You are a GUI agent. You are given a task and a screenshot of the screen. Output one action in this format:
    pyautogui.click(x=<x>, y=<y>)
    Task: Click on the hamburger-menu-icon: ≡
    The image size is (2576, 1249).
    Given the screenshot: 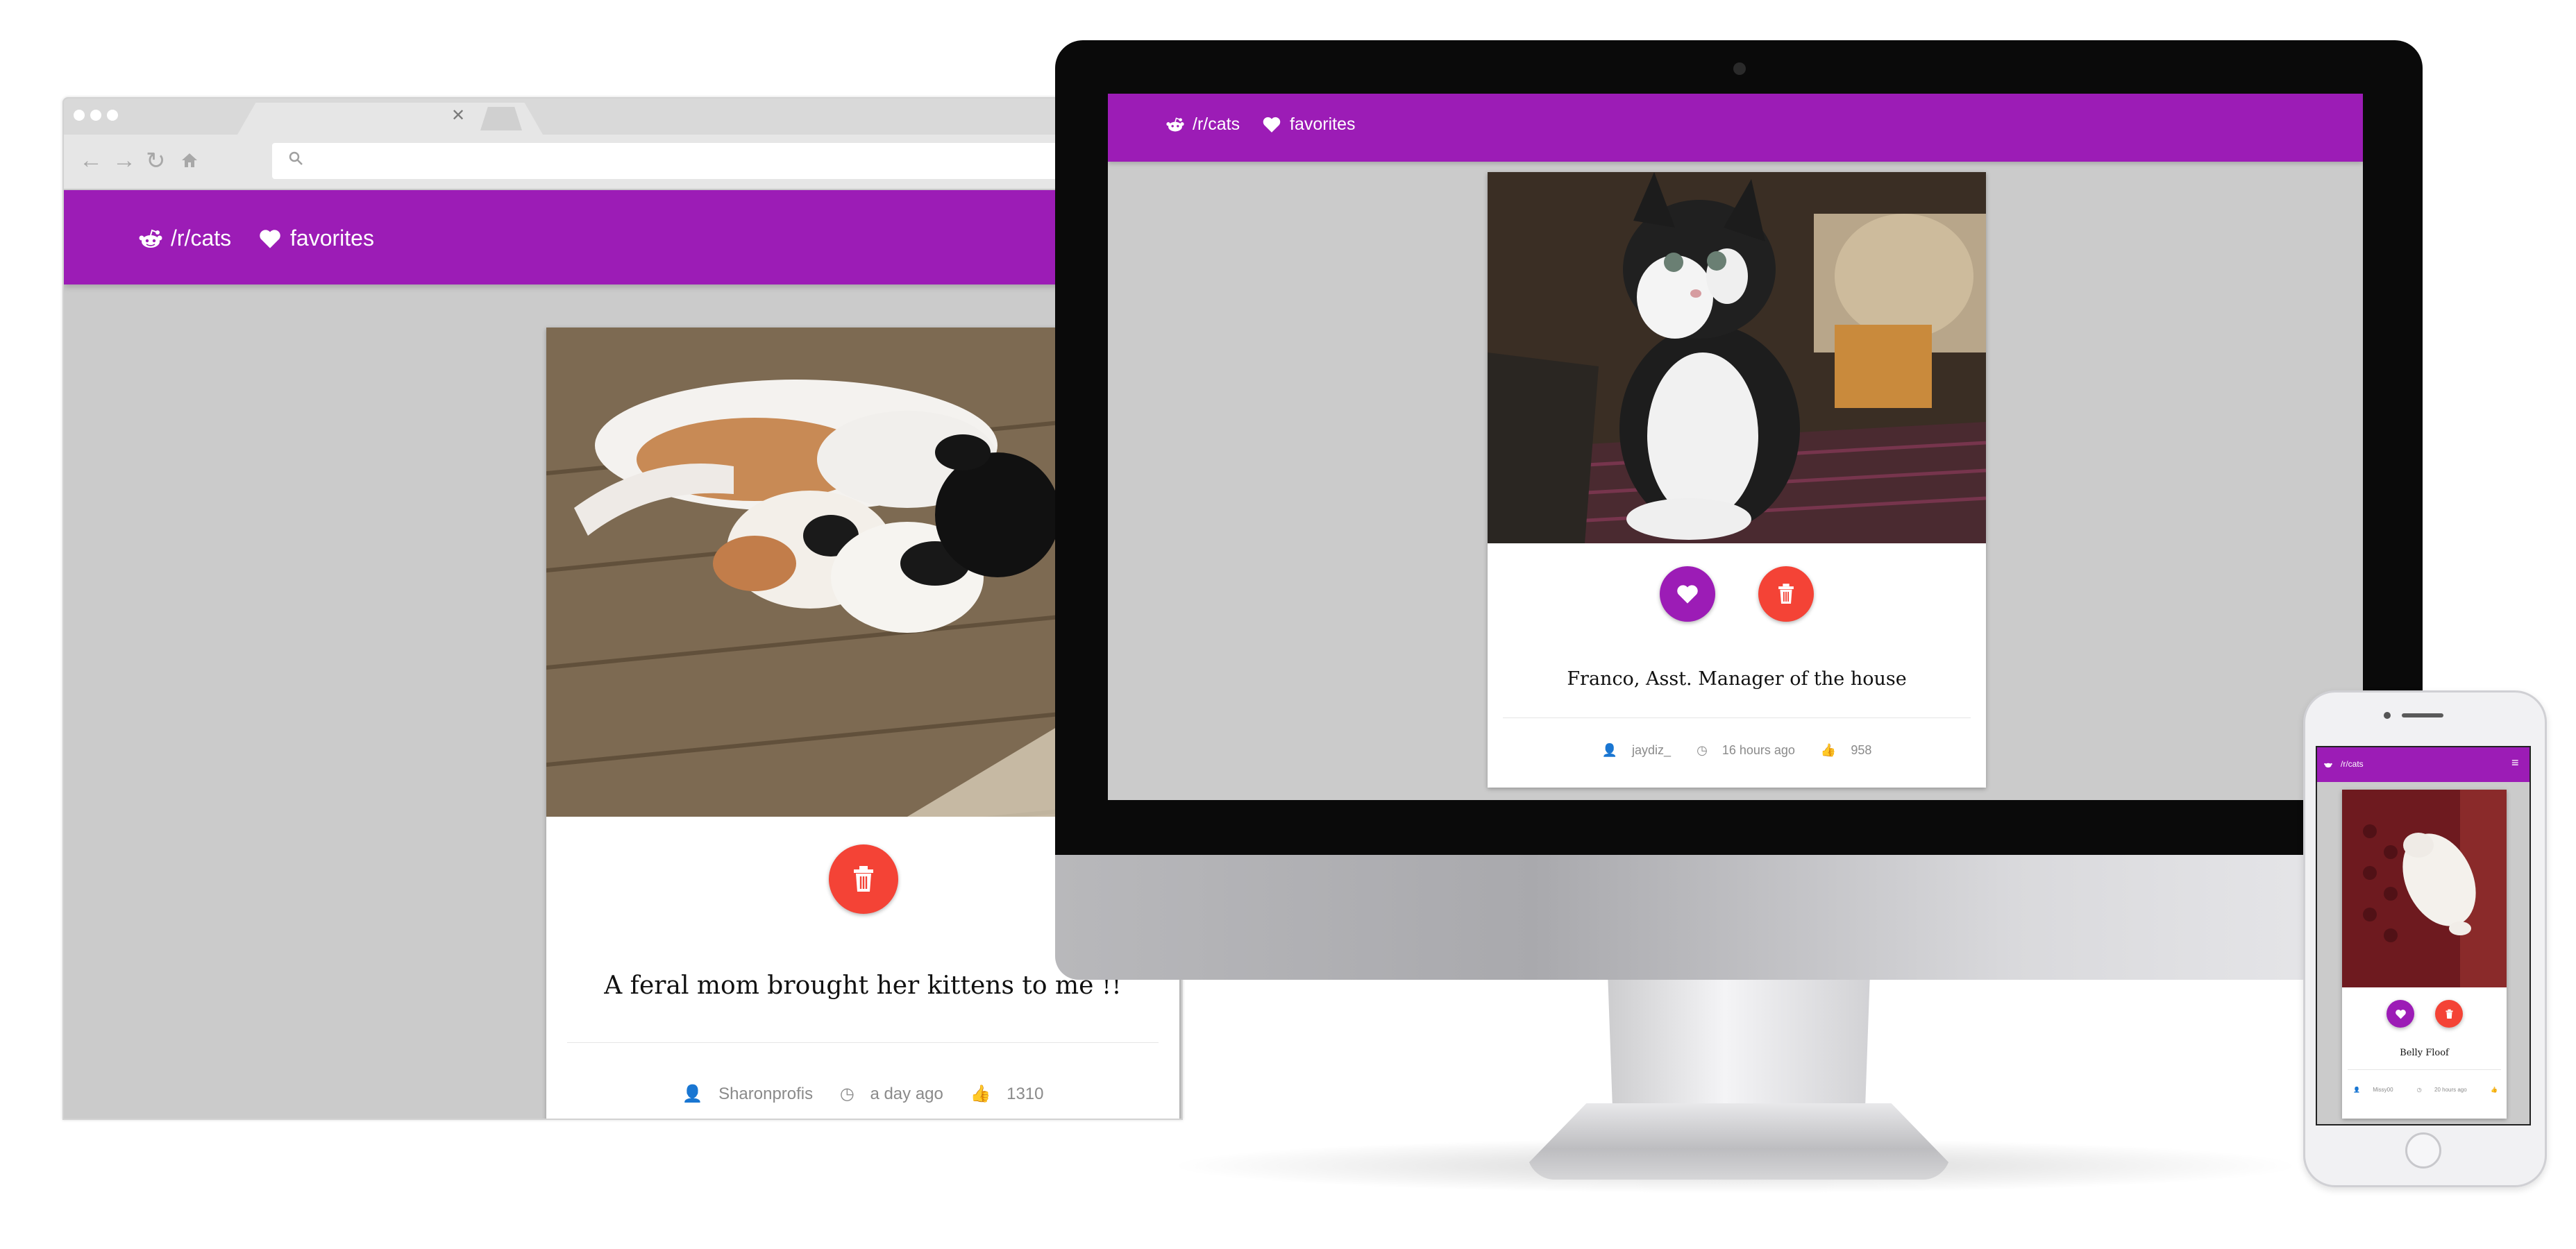 What is the action you would take?
    pyautogui.click(x=2515, y=763)
    